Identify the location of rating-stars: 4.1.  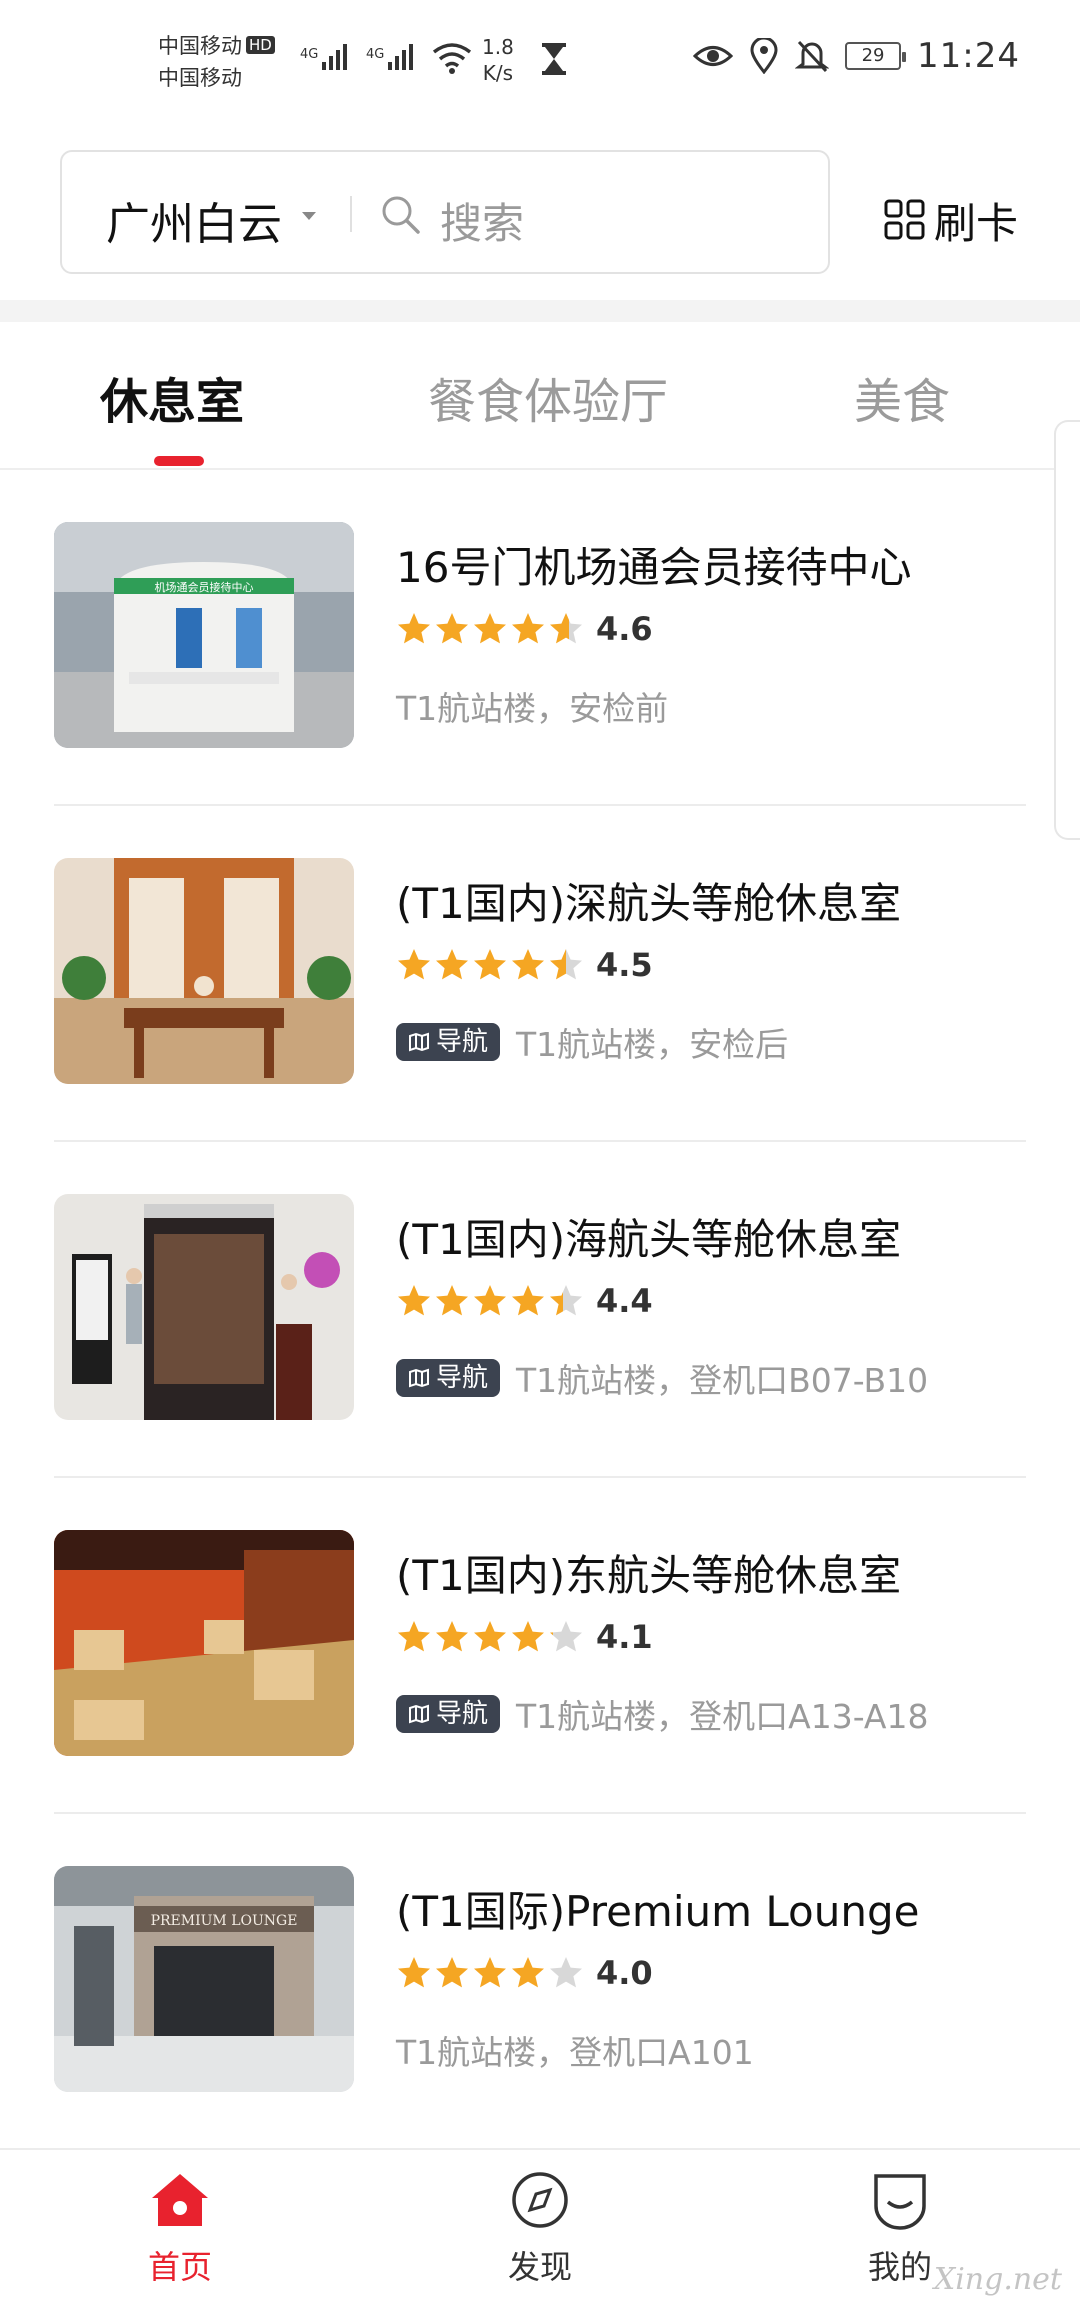
(524, 1637).